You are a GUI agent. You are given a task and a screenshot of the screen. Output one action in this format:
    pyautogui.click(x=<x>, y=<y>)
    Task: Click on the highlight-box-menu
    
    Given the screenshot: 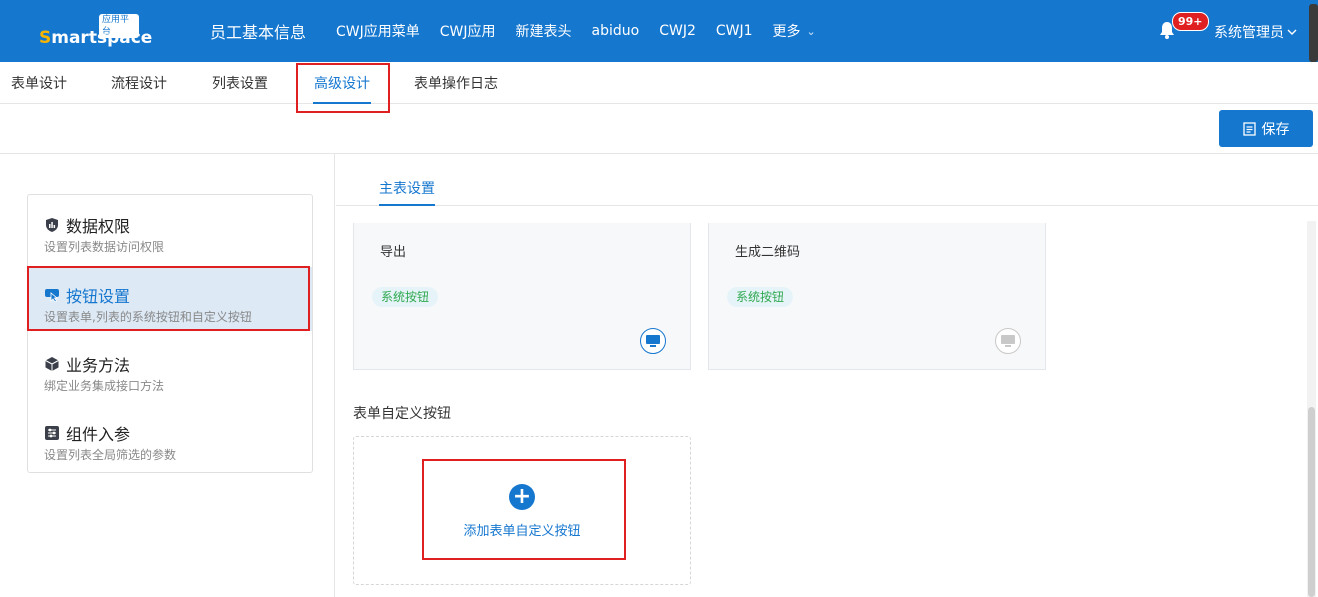 What is the action you would take?
    pyautogui.click(x=168, y=298)
    